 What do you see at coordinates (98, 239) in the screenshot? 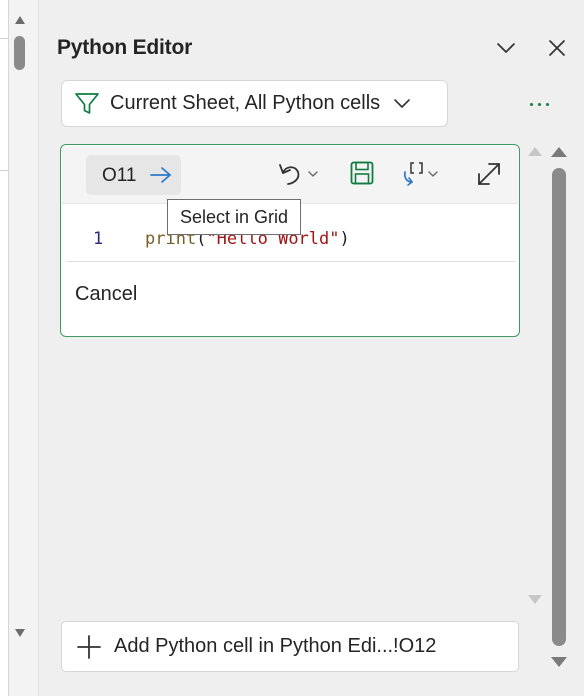
I see `line-number: 1` at bounding box center [98, 239].